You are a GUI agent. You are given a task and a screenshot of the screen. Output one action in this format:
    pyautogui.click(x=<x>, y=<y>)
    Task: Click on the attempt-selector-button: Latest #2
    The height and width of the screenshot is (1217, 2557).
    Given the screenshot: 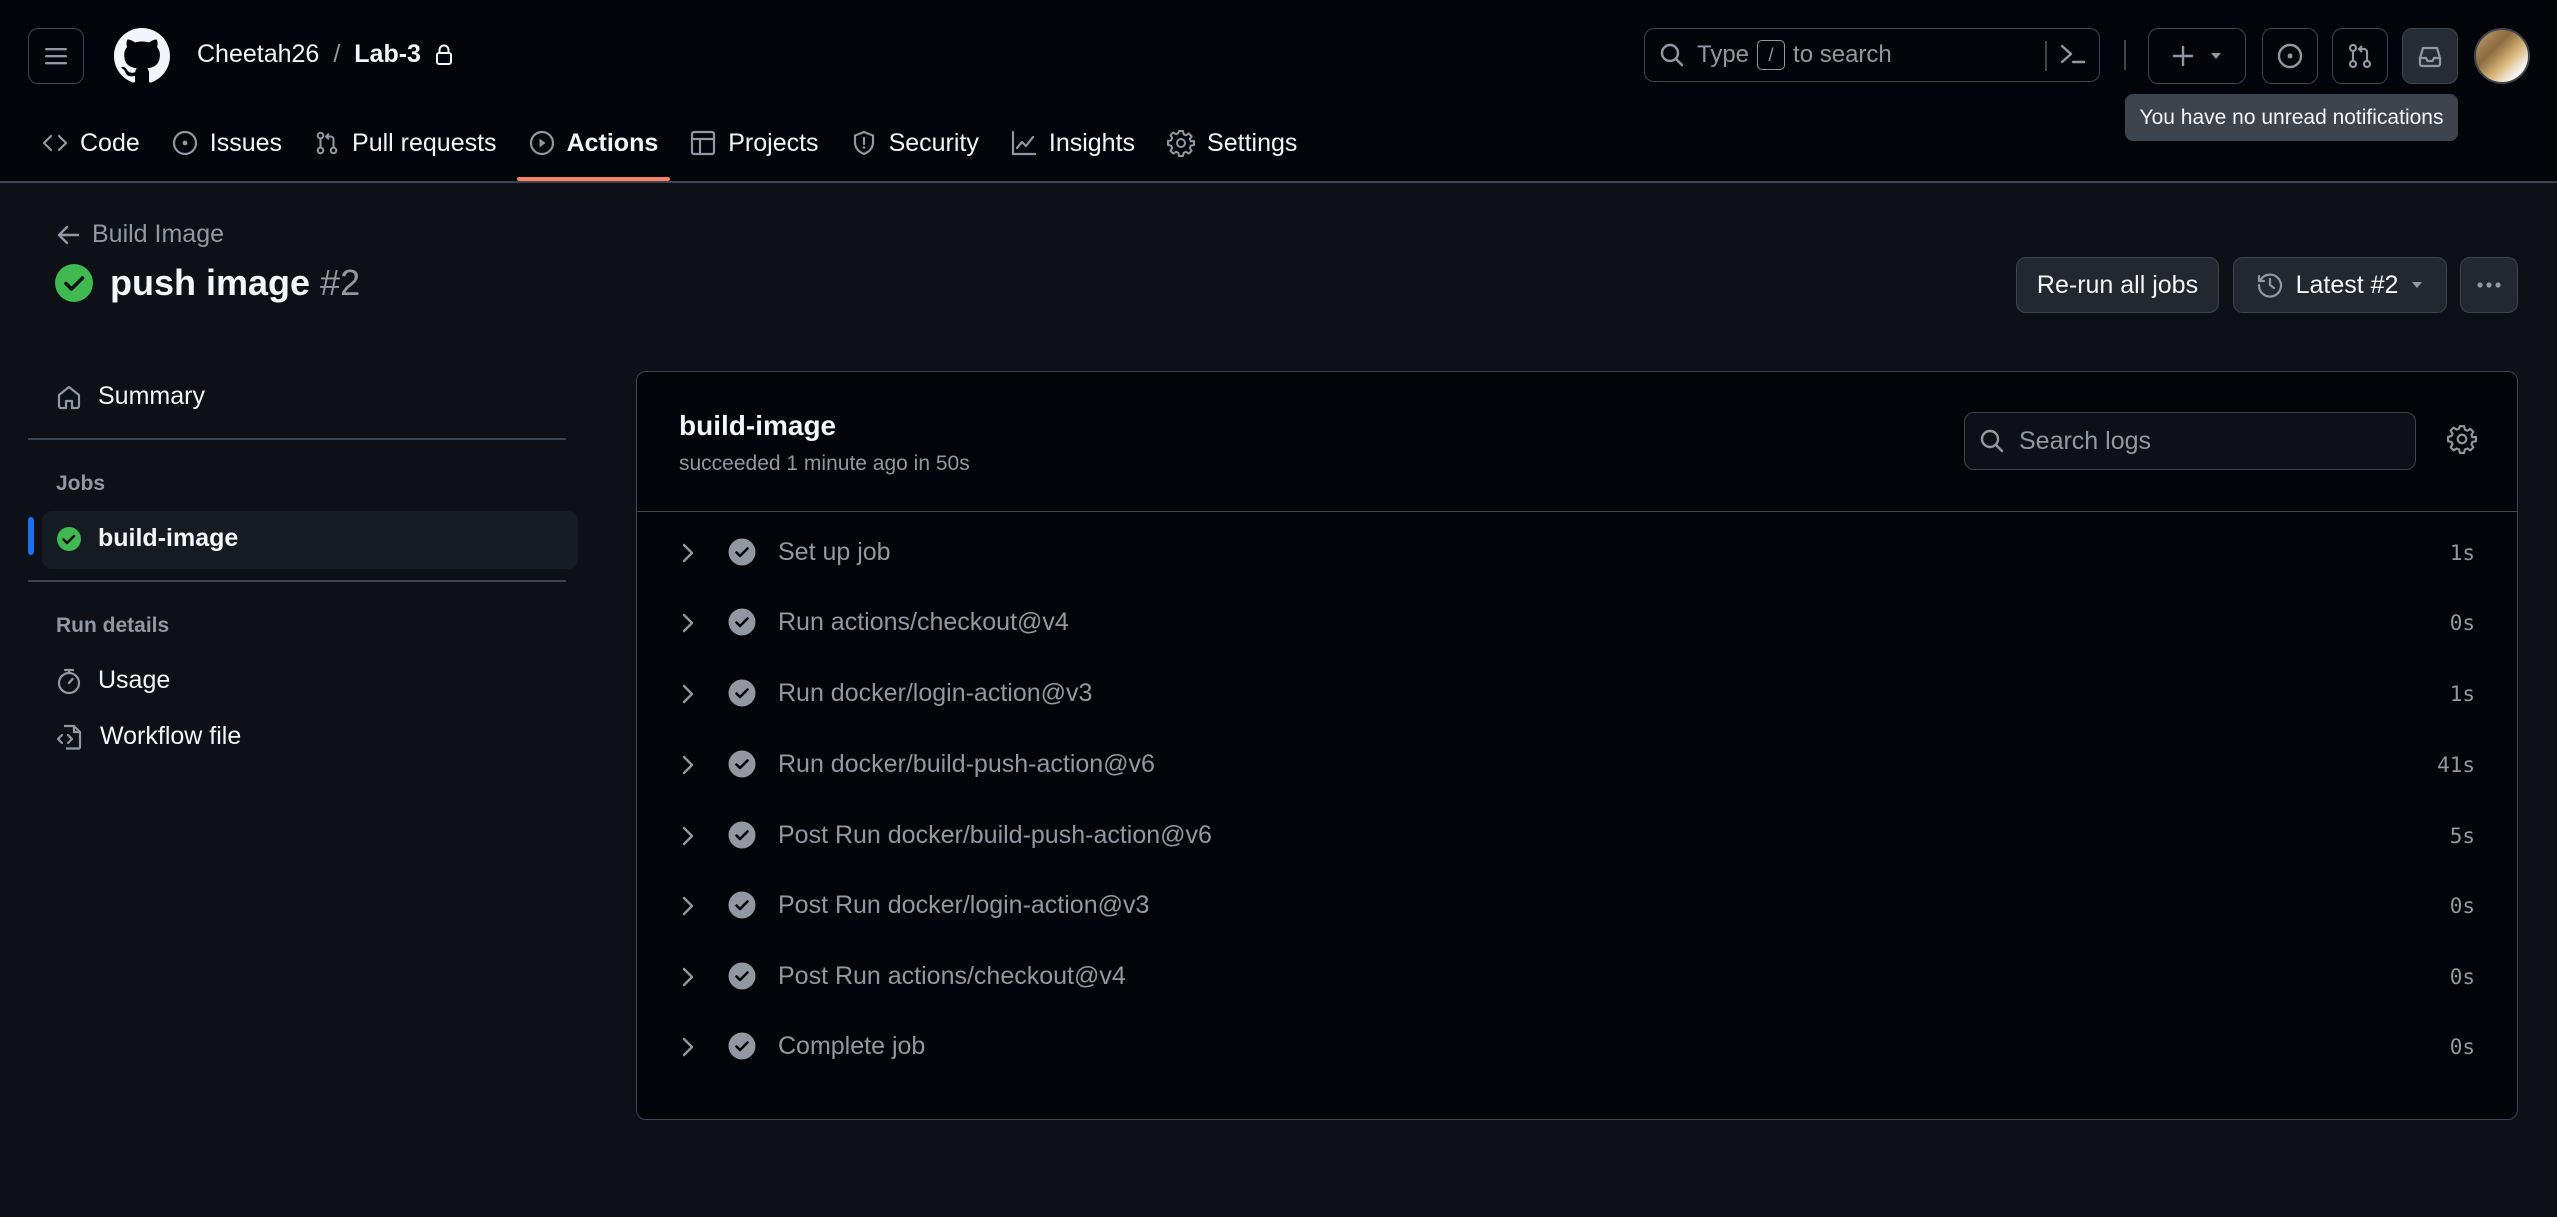 What is the action you would take?
    pyautogui.click(x=2340, y=285)
    